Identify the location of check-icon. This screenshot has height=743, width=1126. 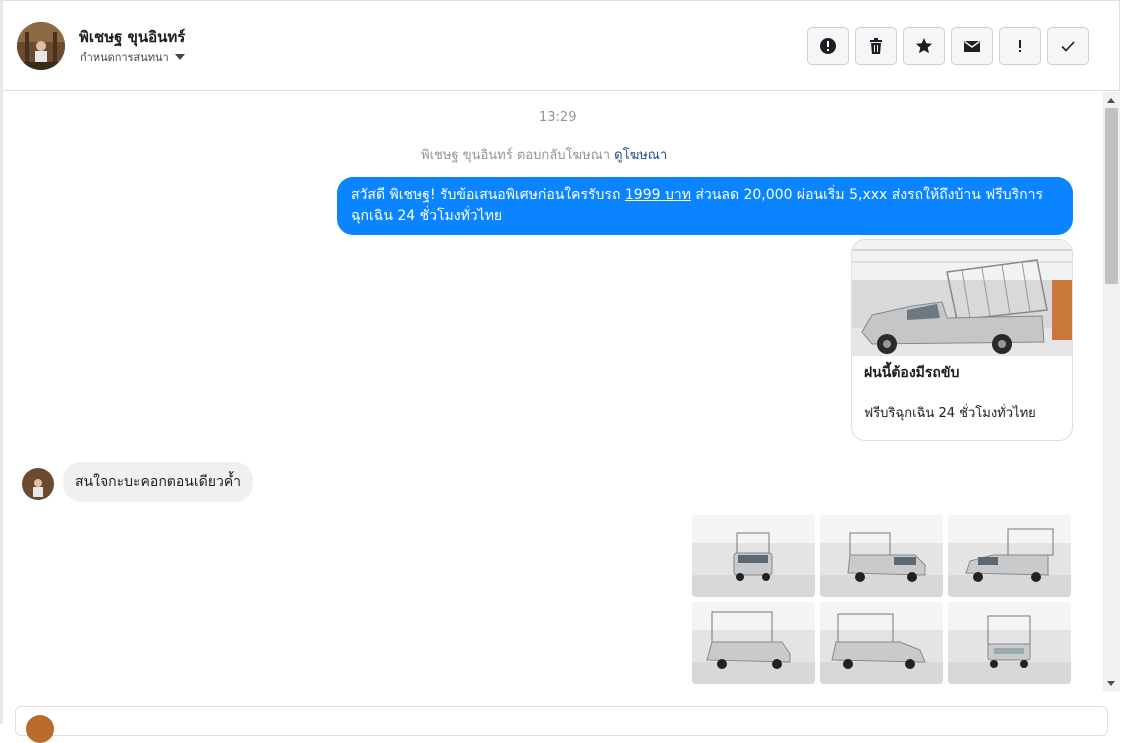
(1068, 46).